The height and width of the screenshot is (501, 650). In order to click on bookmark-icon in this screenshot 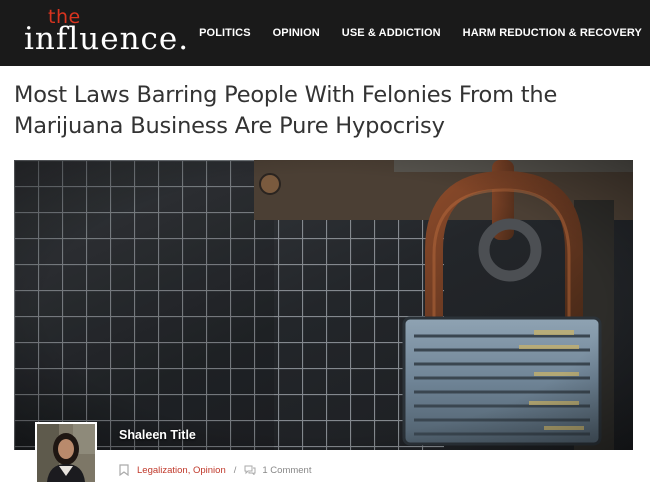, I will do `click(124, 470)`.